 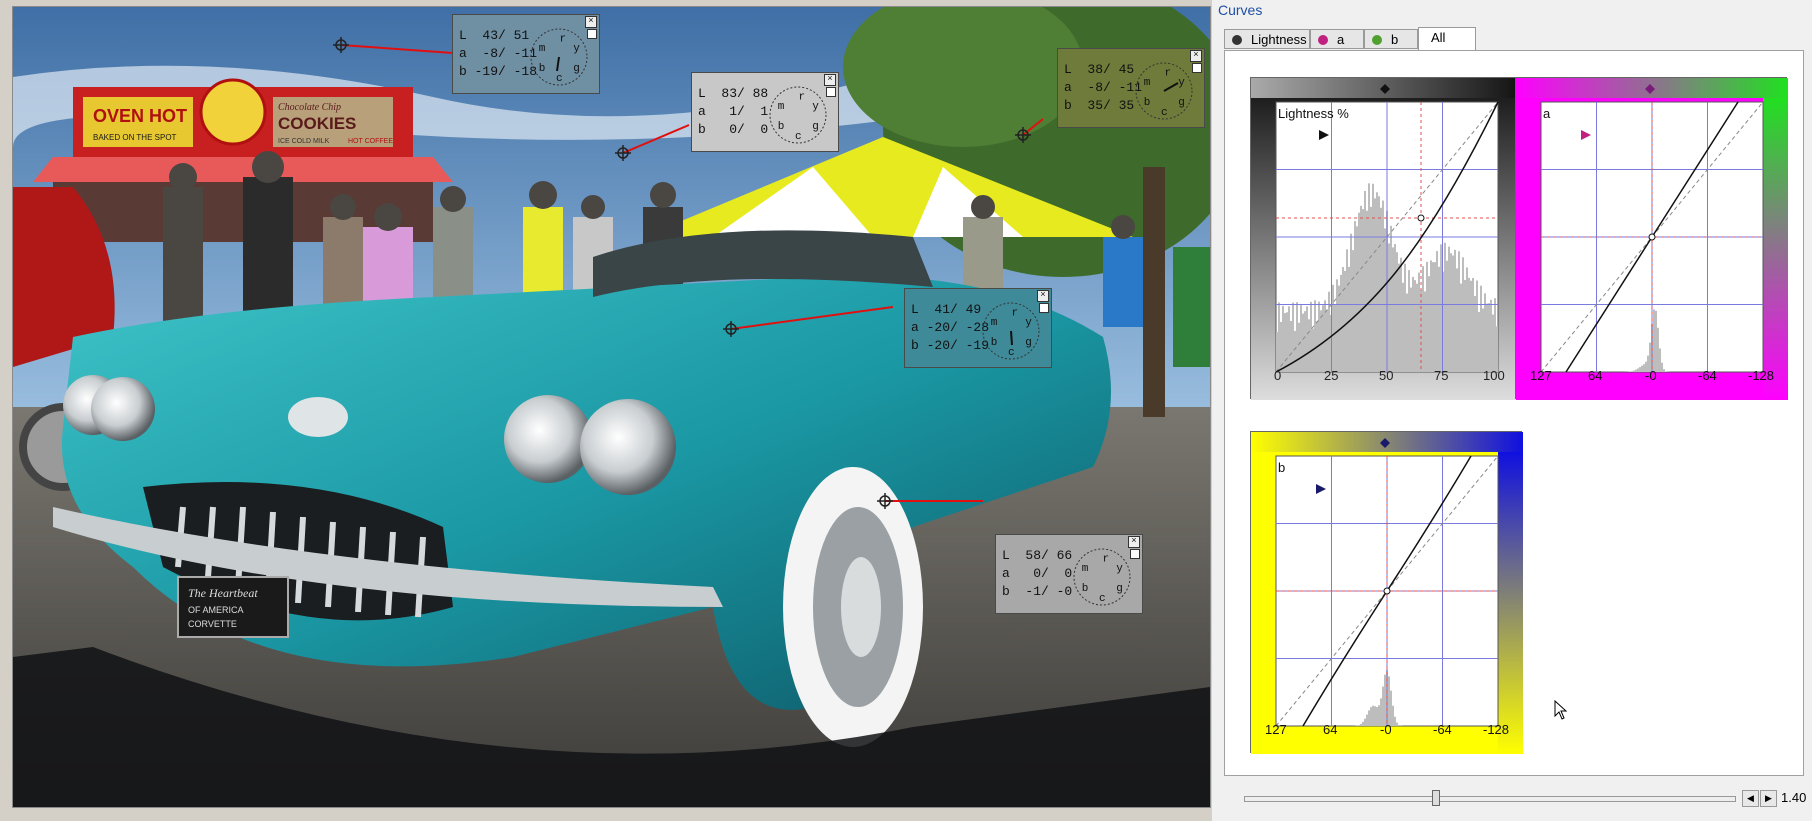 What do you see at coordinates (1750, 798) in the screenshot?
I see `arrow-left-icon: ◀` at bounding box center [1750, 798].